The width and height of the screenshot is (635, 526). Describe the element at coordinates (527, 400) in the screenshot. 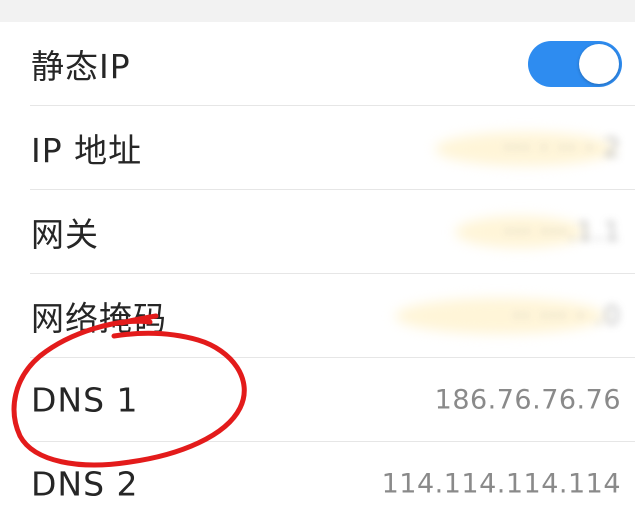

I see `dns1-value: 186.76.76.76` at that location.